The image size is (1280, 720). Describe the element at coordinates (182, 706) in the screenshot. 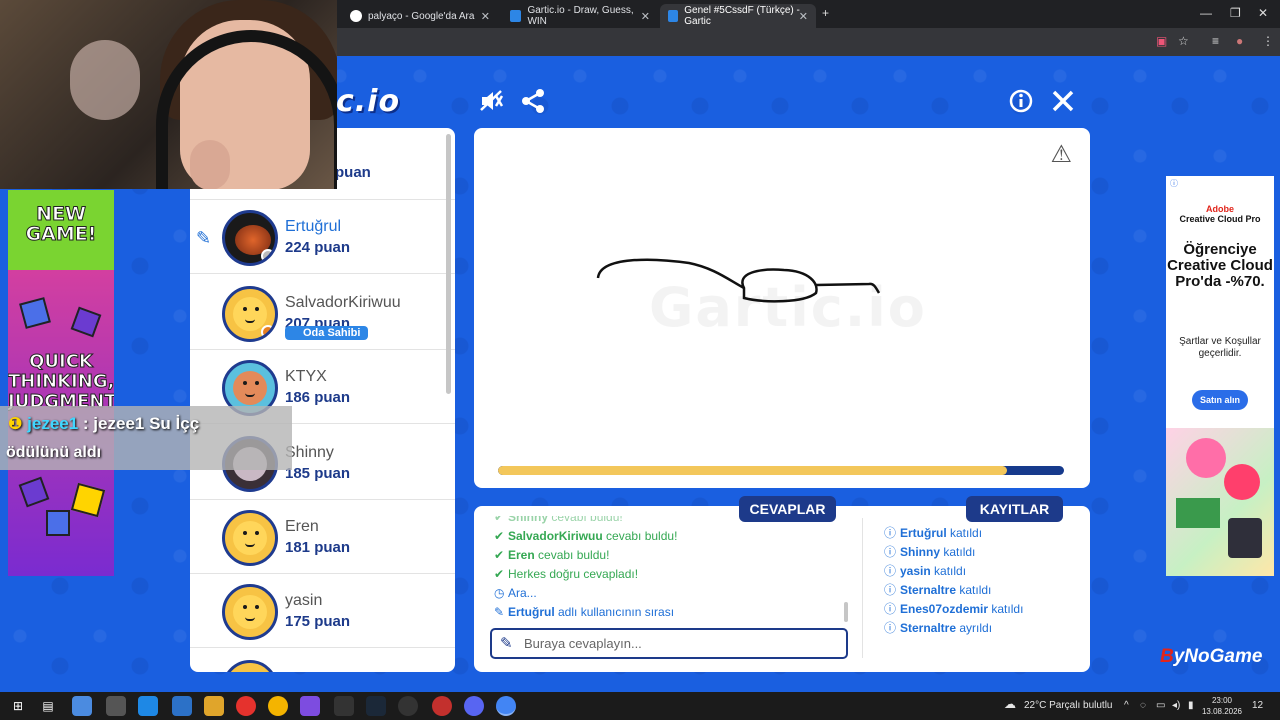

I see `store-icon` at that location.